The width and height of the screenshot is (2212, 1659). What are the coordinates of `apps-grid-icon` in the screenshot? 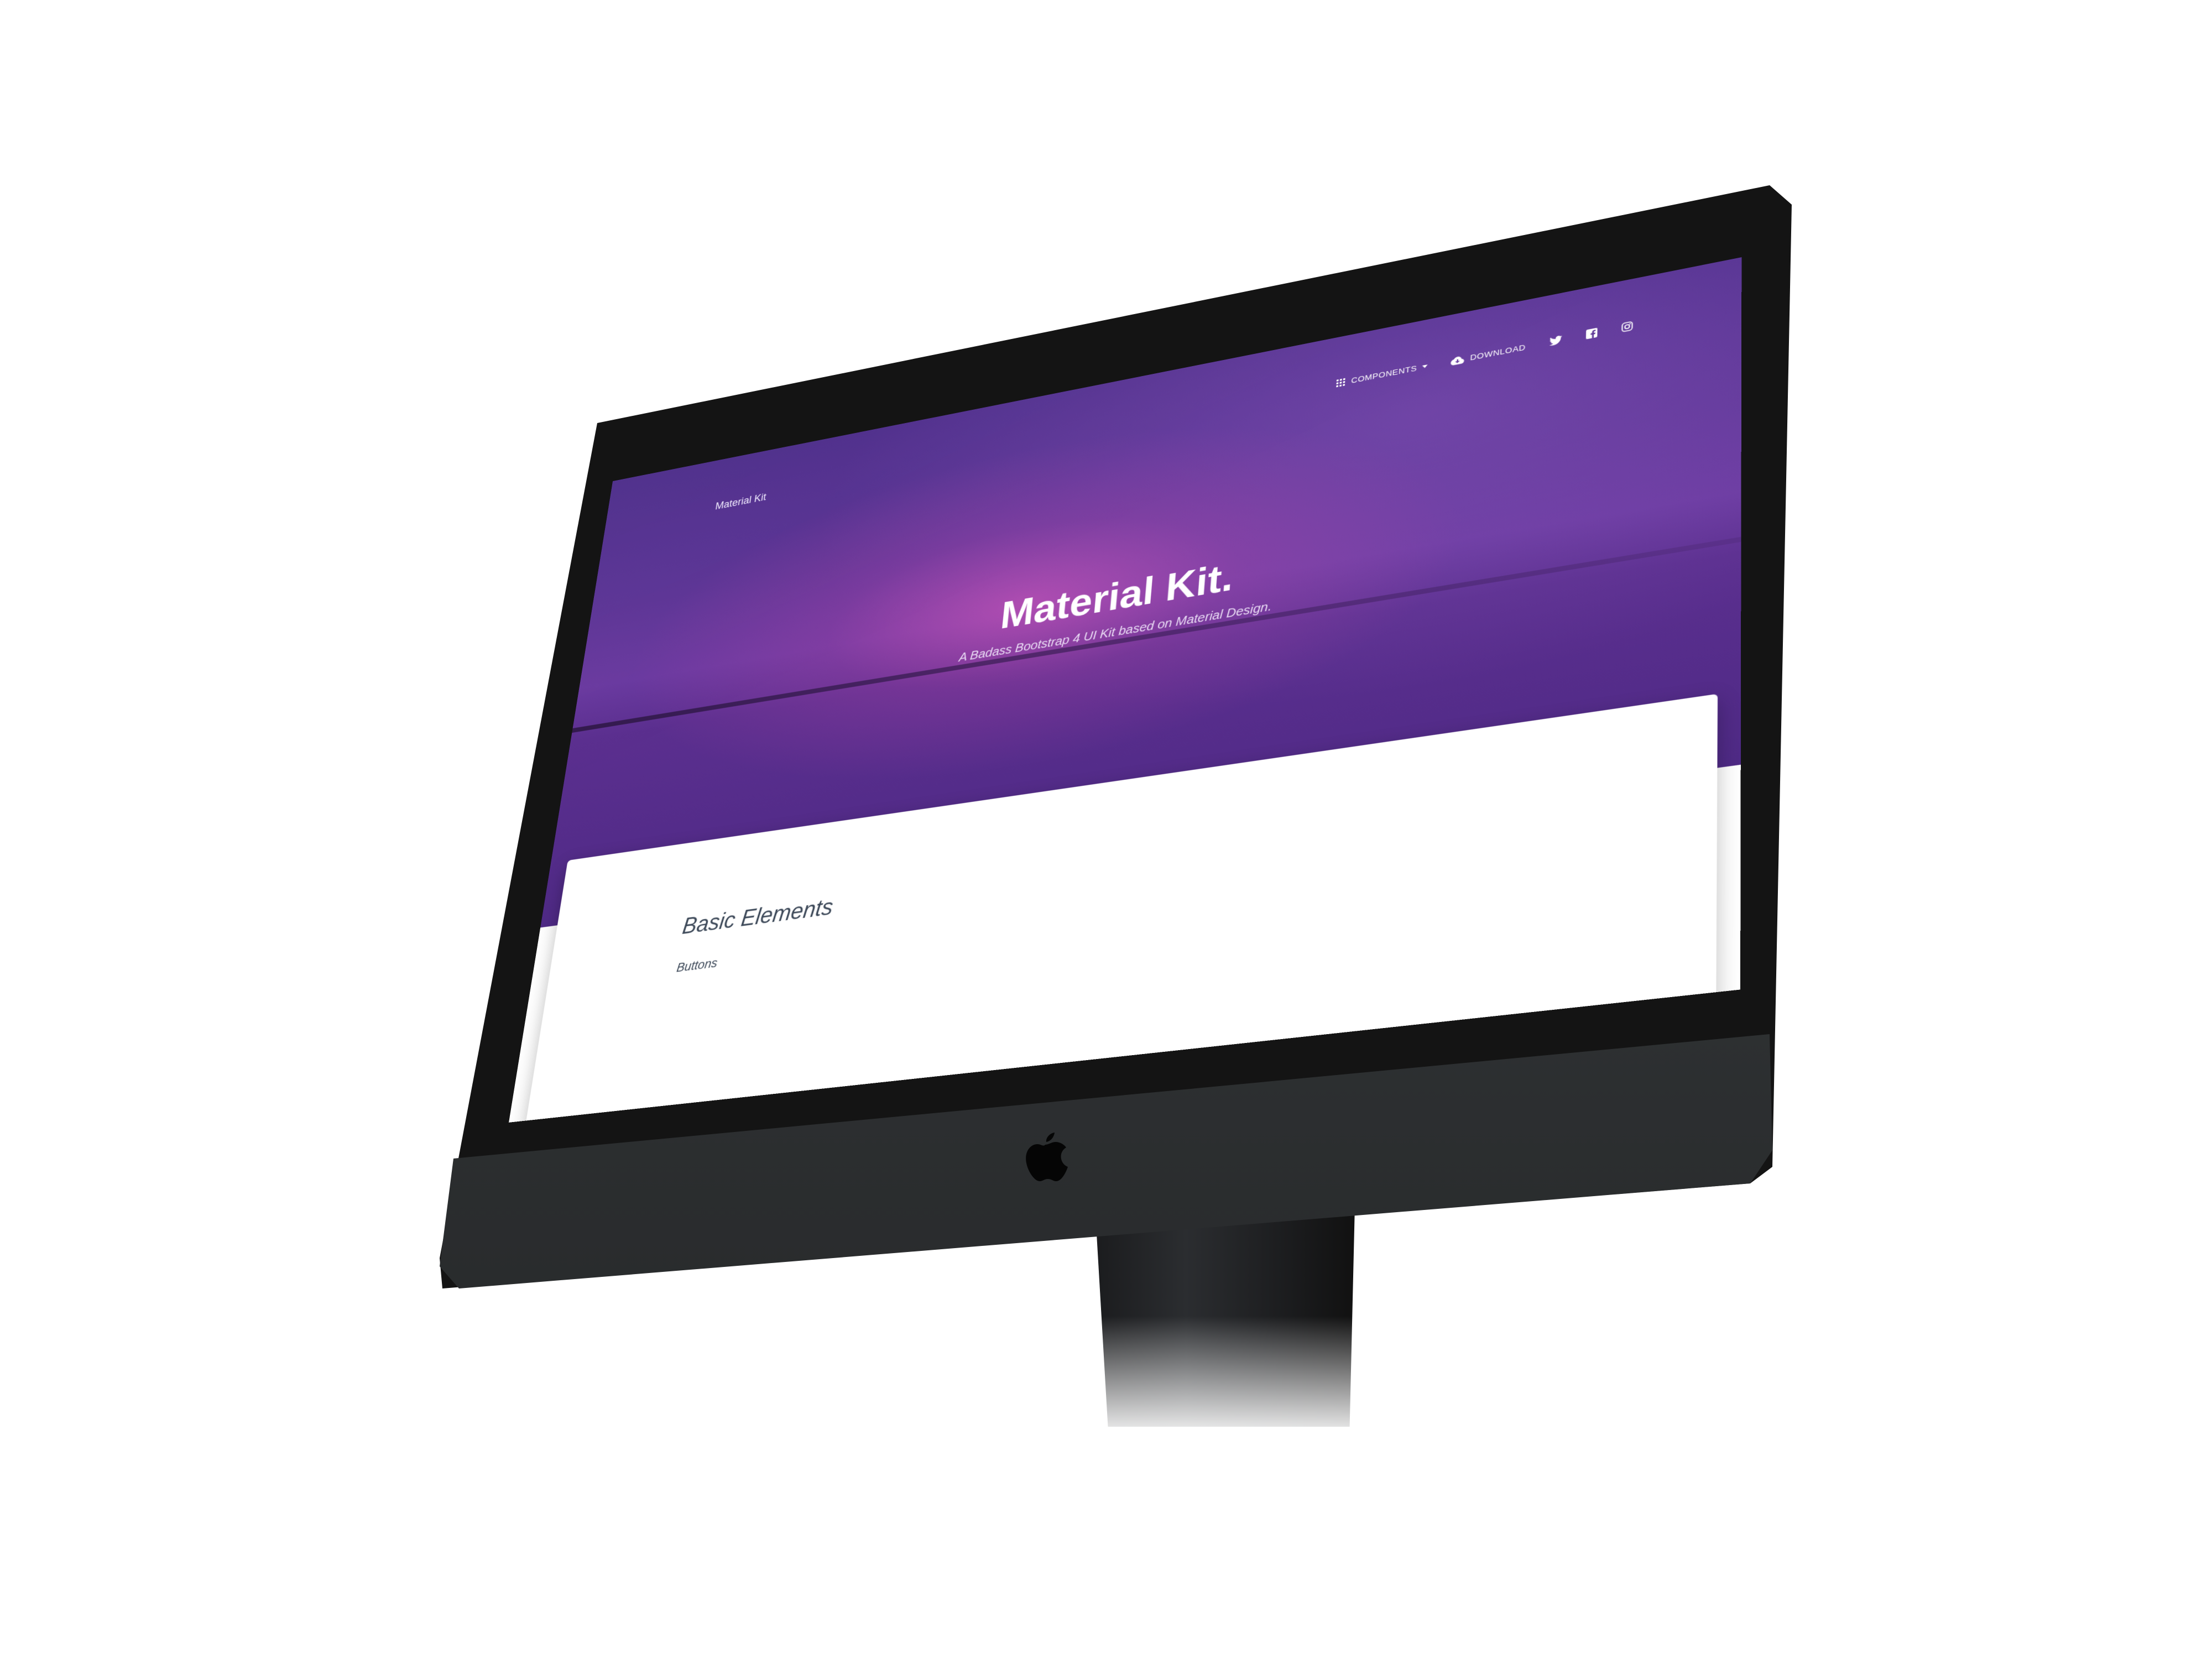 It's located at (1342, 383).